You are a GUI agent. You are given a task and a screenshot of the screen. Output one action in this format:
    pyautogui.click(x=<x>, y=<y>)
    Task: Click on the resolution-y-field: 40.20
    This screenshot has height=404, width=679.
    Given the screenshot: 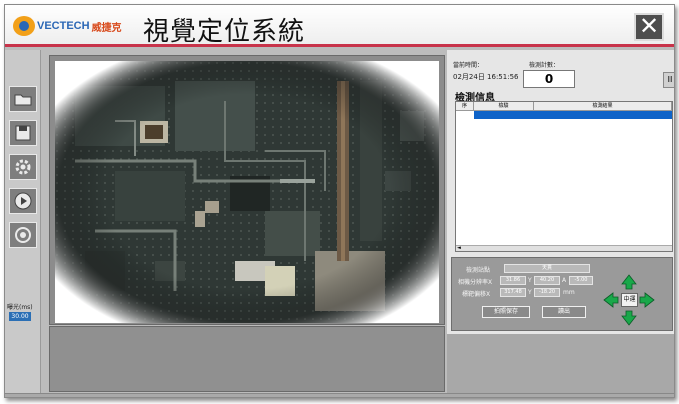 What is the action you would take?
    pyautogui.click(x=547, y=280)
    